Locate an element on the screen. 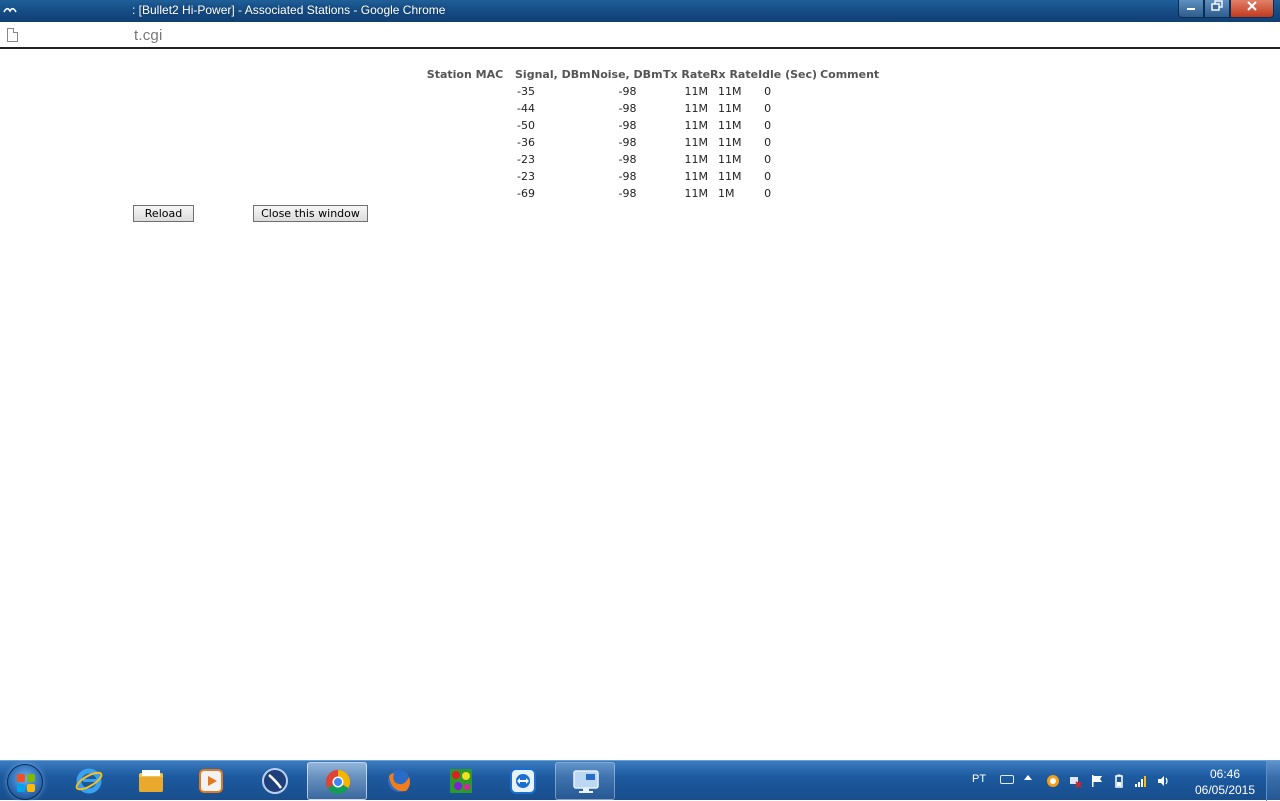 The width and height of the screenshot is (1280, 801). wifi-signal-icon is located at coordinates (1141, 781).